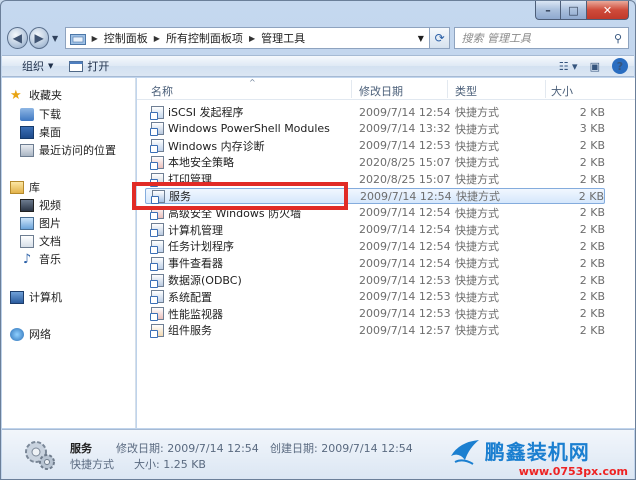 The height and width of the screenshot is (480, 636). Describe the element at coordinates (375, 112) in the screenshot. I see `file-row: iSCSI 发起程序 2009/7/14 12:54 快捷方式 2 KB` at that location.